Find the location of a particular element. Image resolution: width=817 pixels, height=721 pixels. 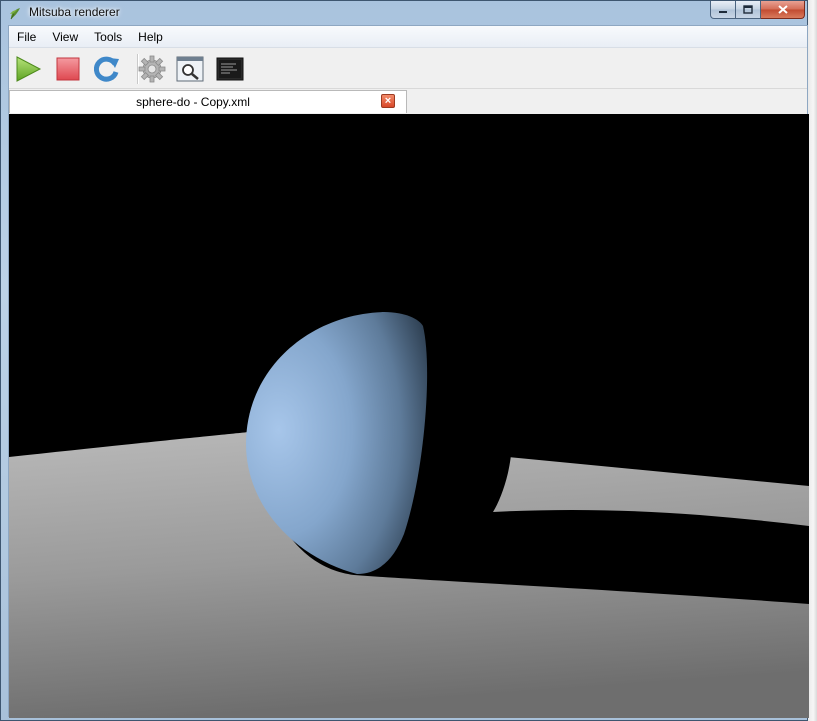

maximize-button is located at coordinates (748, 10).